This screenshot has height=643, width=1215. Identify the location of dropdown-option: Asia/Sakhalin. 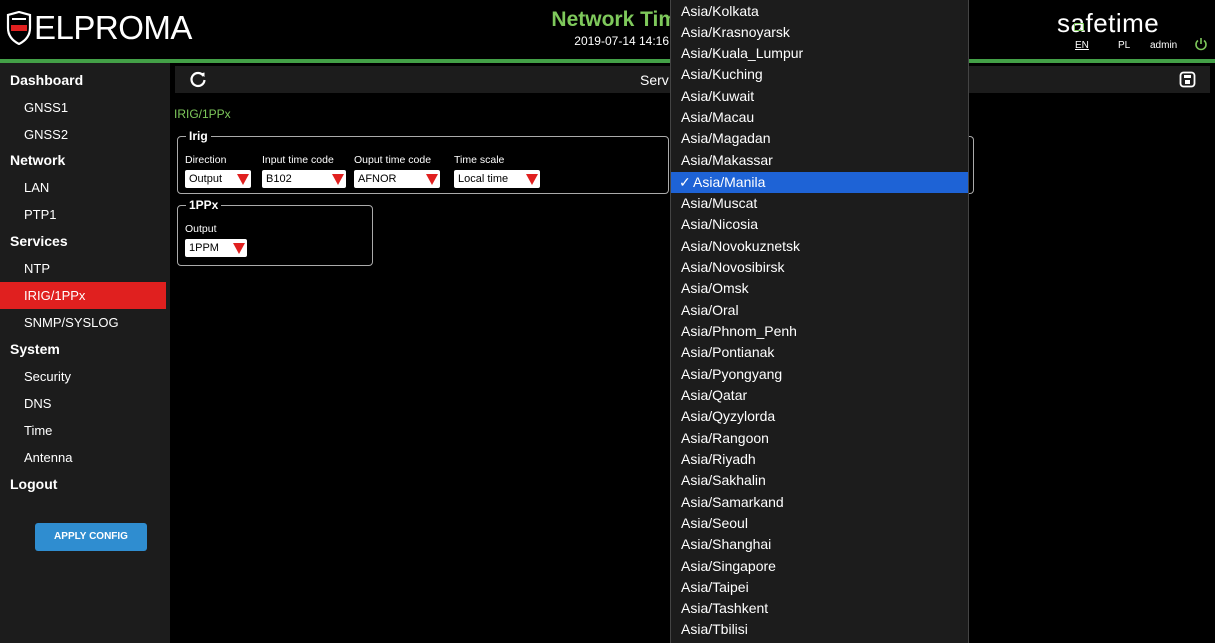
(824, 480).